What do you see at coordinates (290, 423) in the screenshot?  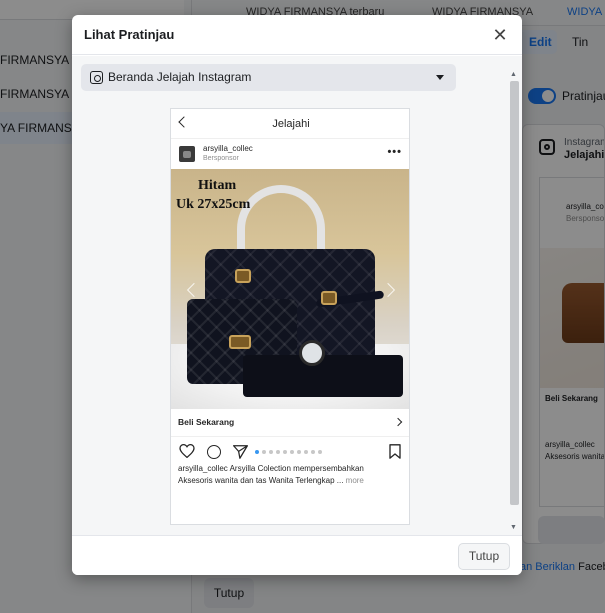 I see `cta-bar: Beli Sekarang` at bounding box center [290, 423].